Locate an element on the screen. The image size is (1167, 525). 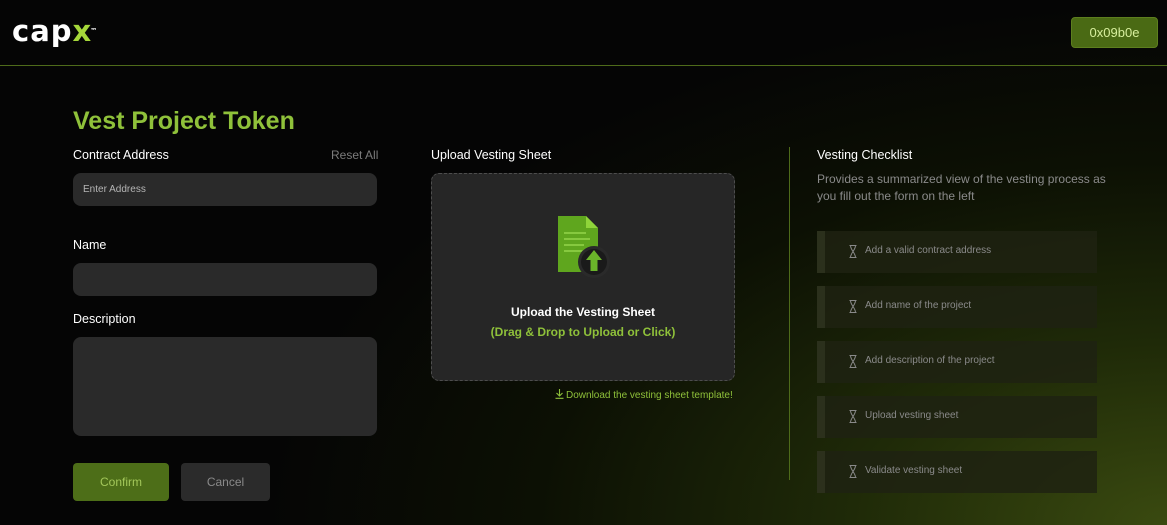
reset-all-button: Reset All is located at coordinates (354, 155).